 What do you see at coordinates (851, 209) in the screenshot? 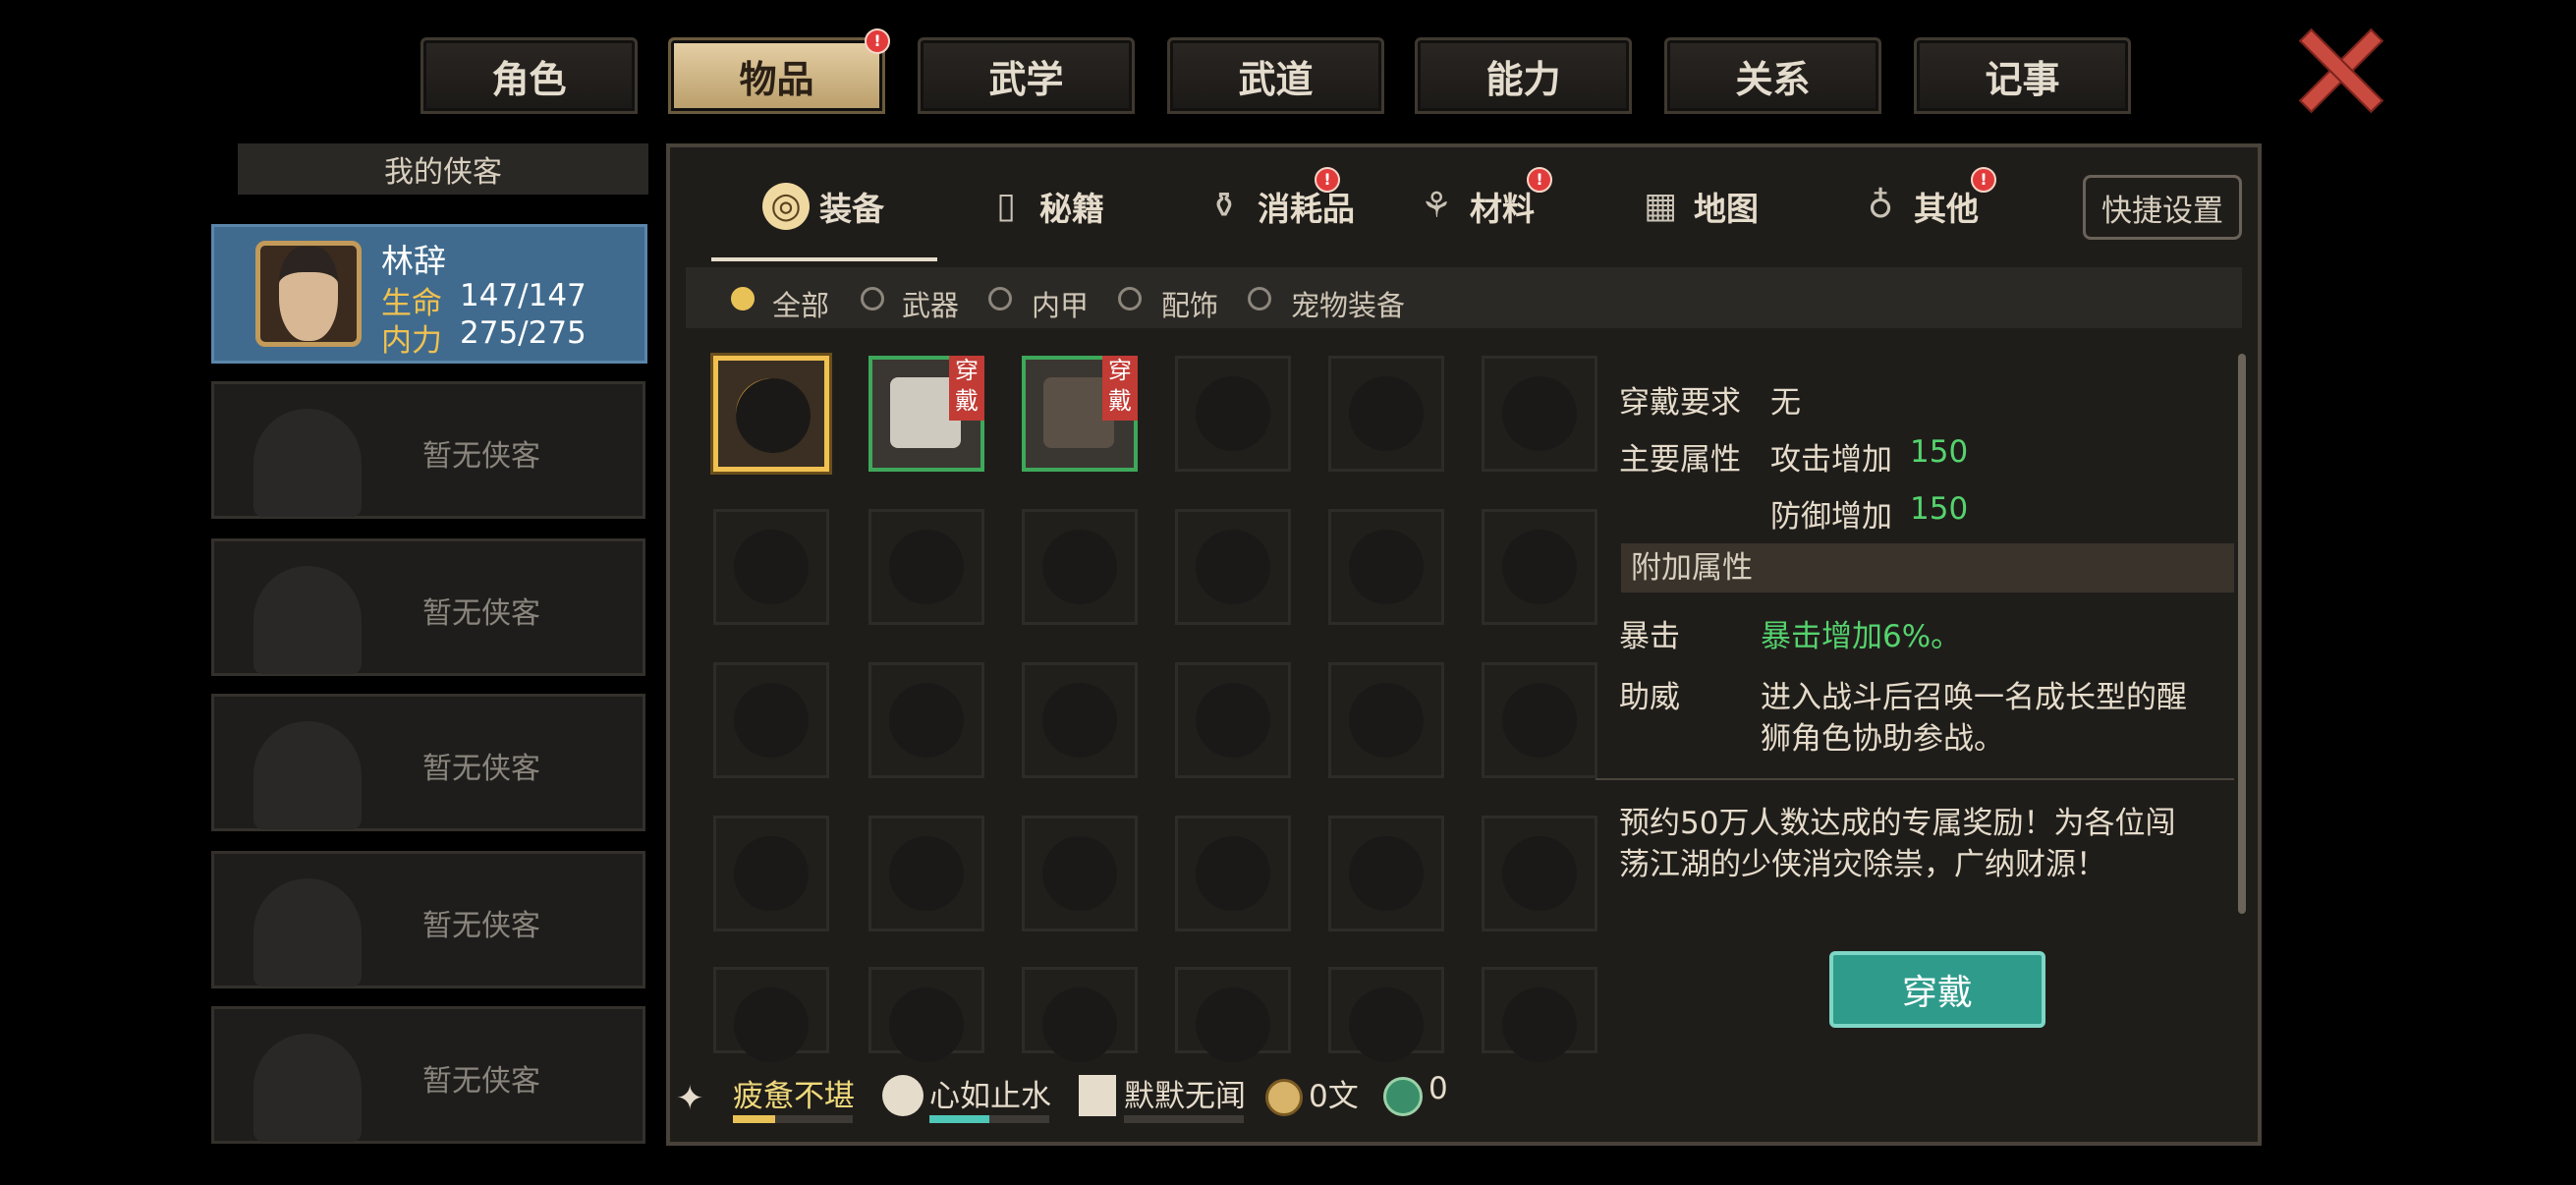
I see `category-label: 装备` at bounding box center [851, 209].